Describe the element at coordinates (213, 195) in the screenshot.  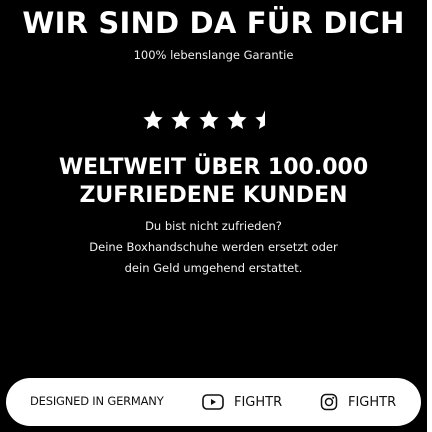
I see `claim-line-2: ZUFRIEDENE KUNDEN` at that location.